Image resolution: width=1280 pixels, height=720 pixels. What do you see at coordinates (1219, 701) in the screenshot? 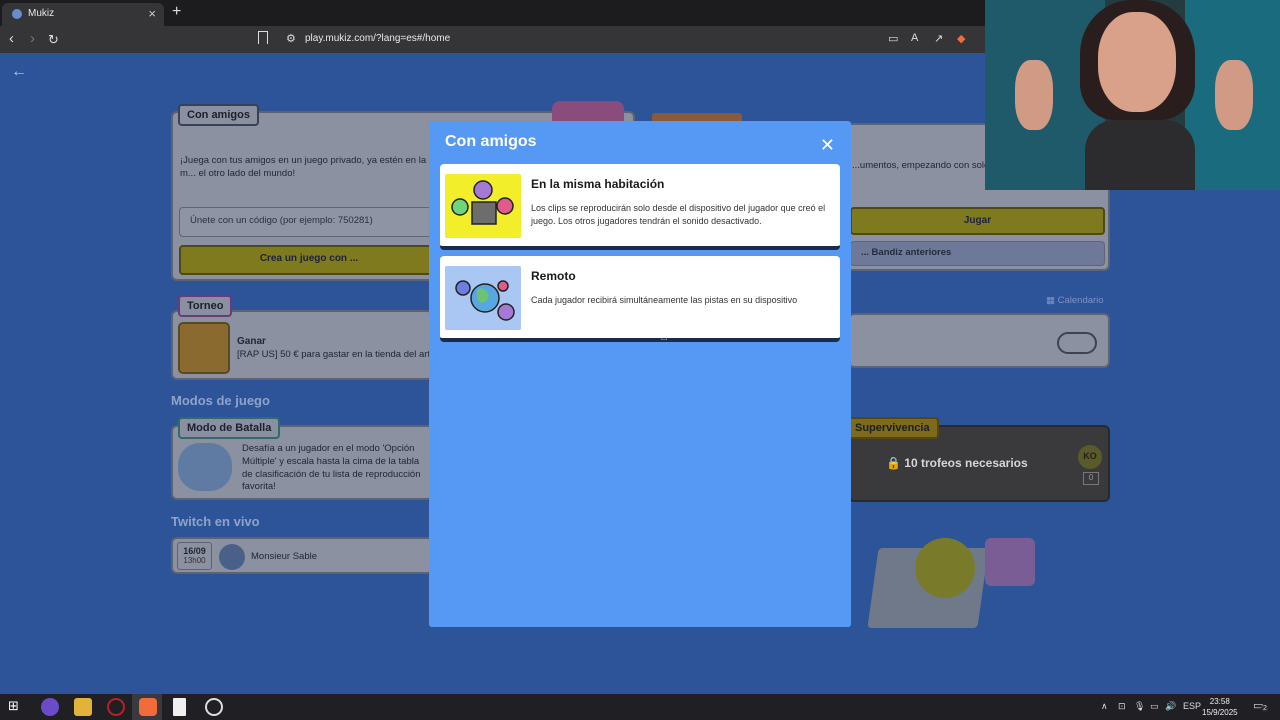
I see `clock-time: 23:58` at bounding box center [1219, 701].